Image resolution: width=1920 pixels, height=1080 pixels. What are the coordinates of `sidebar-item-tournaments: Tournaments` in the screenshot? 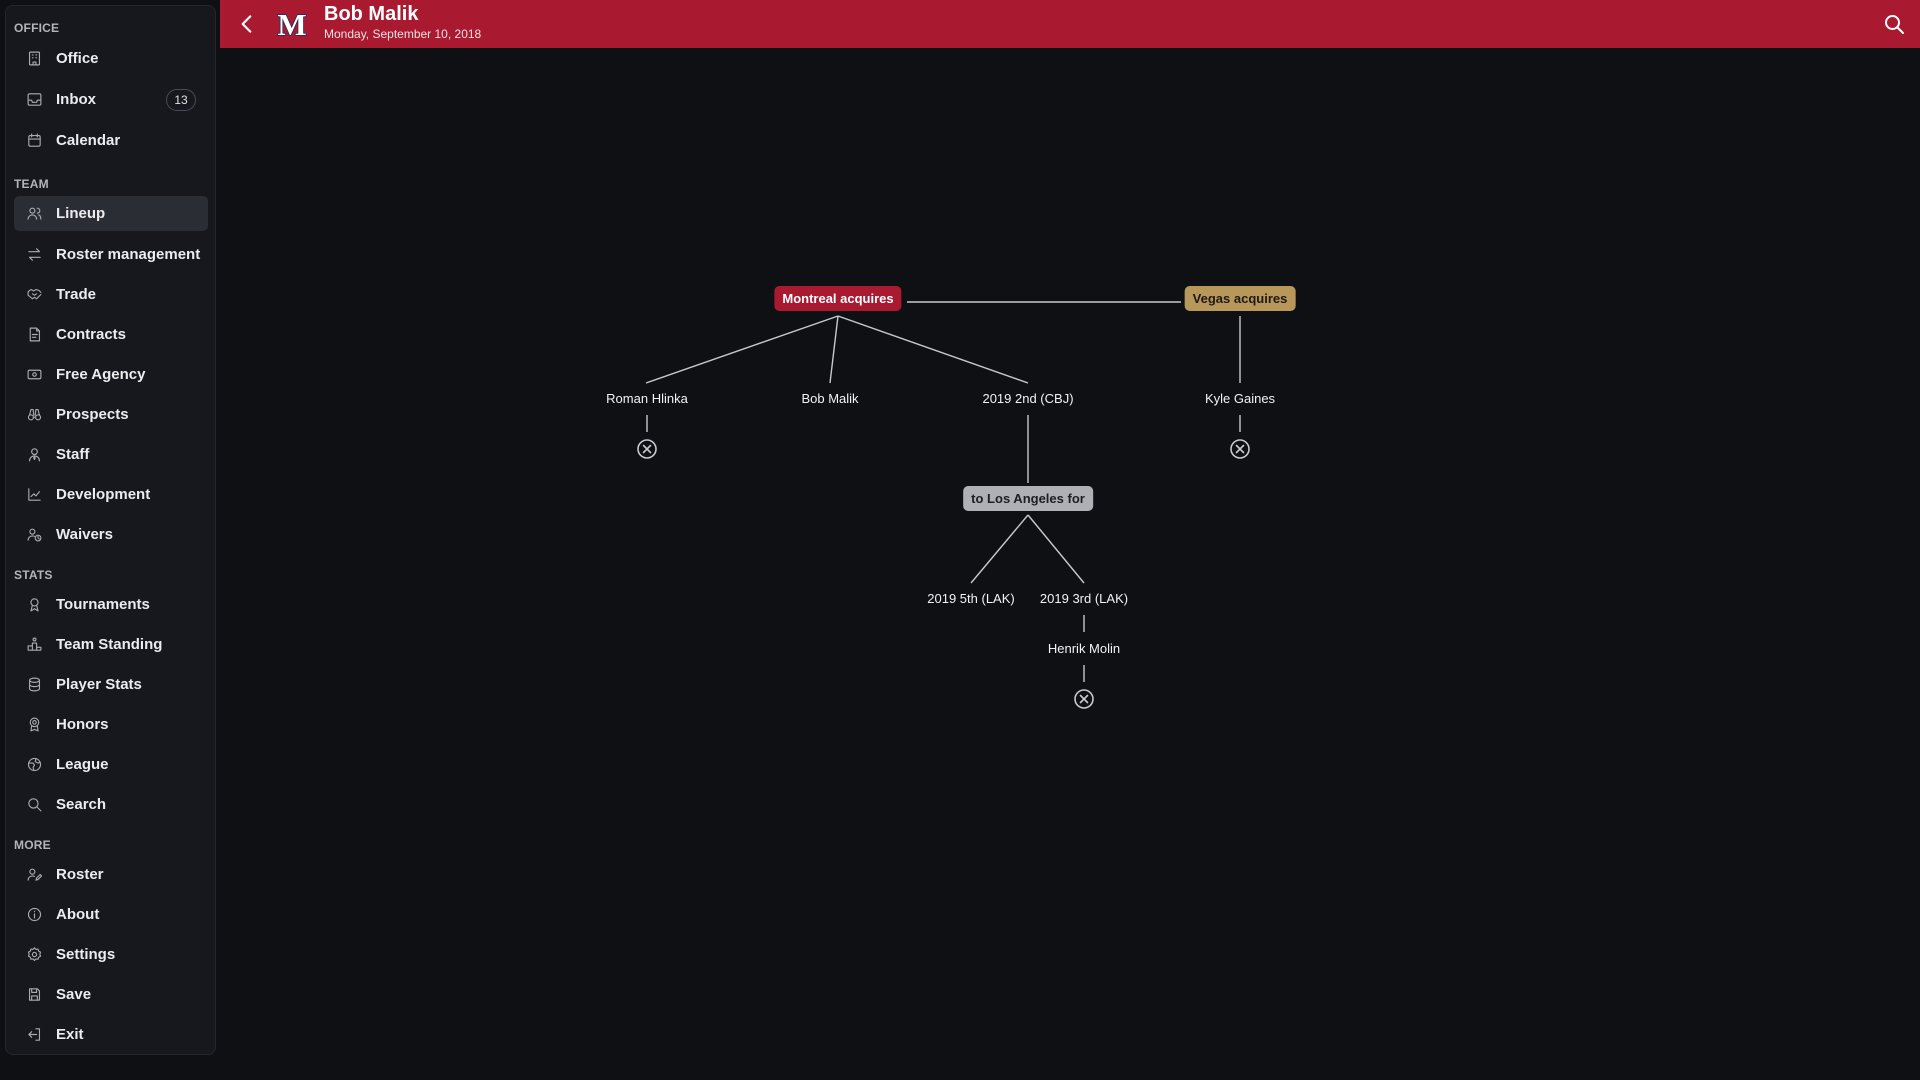 It's located at (111, 604).